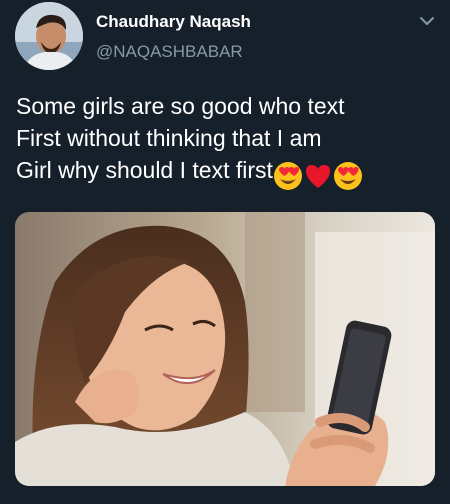  I want to click on chevron-down-icon, so click(427, 21).